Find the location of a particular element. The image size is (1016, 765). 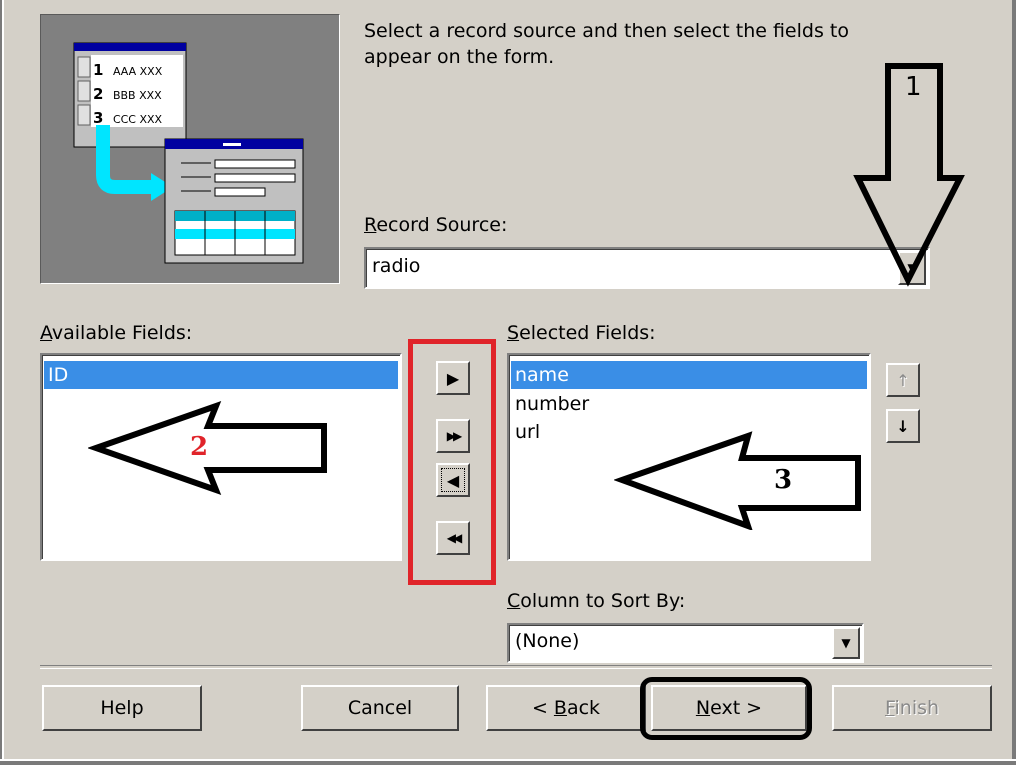

illustration-row-3: 3 CCC XXX is located at coordinates (127, 118).